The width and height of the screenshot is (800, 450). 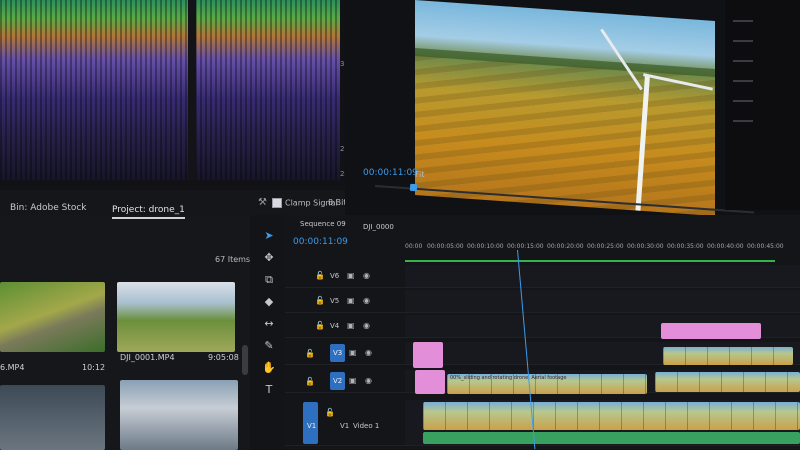 I want to click on tab-bin-adobe-stock: Bin: Adobe Stock, so click(x=48, y=208).